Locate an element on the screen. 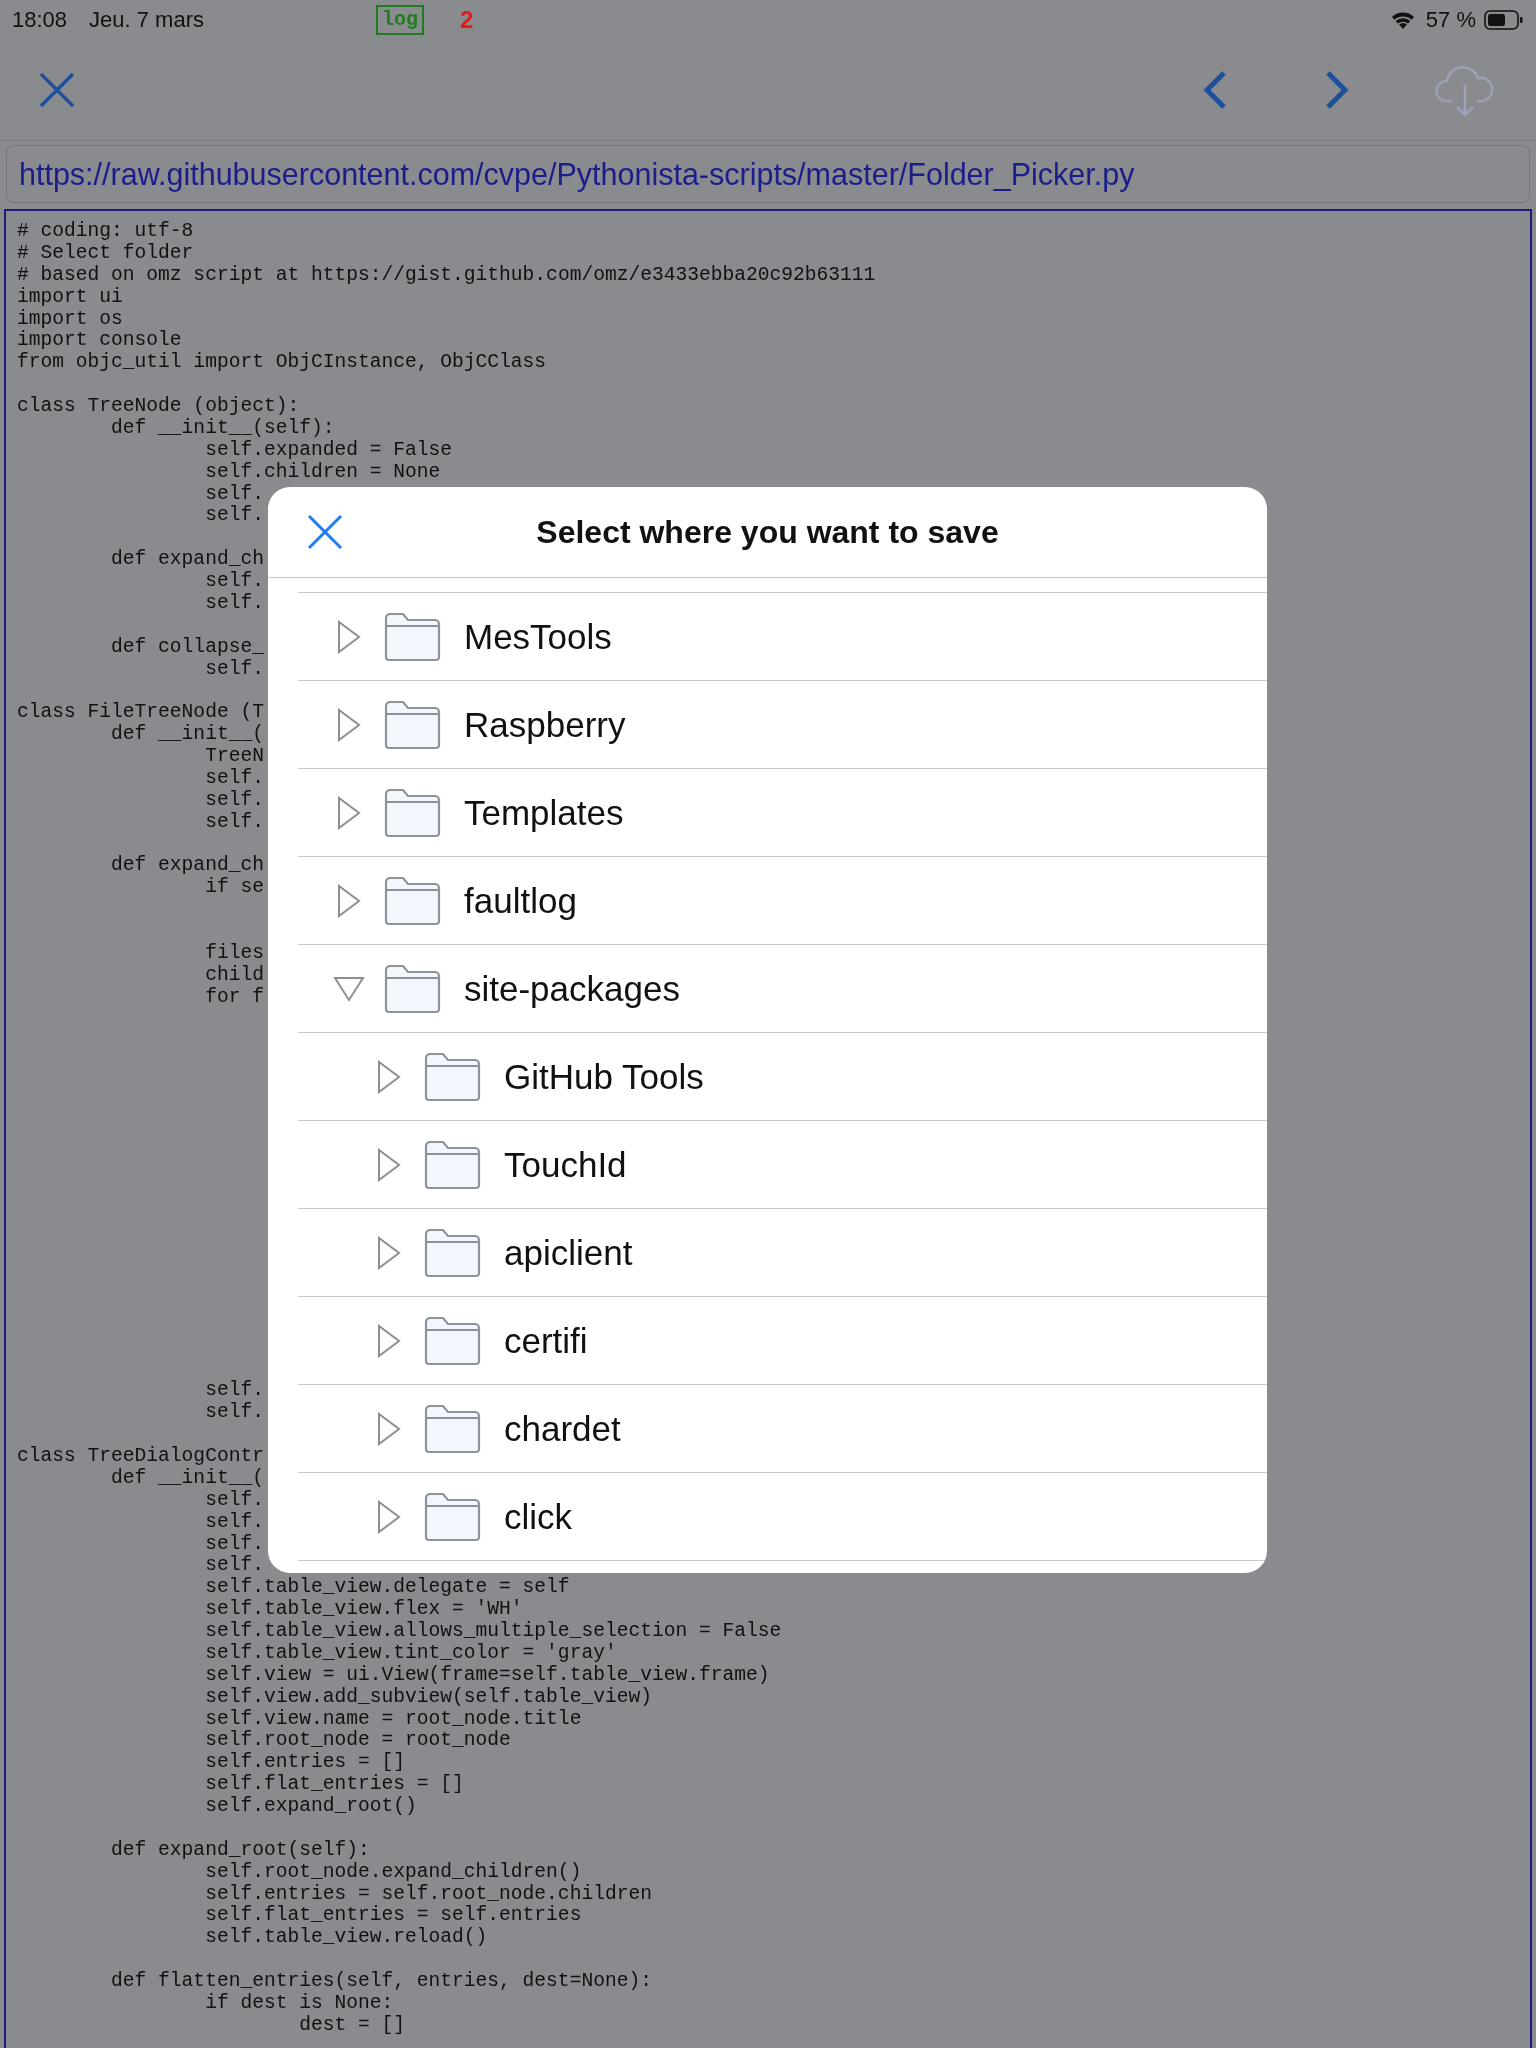 This screenshot has height=2048, width=1536. folder-name: MesTools is located at coordinates (538, 636).